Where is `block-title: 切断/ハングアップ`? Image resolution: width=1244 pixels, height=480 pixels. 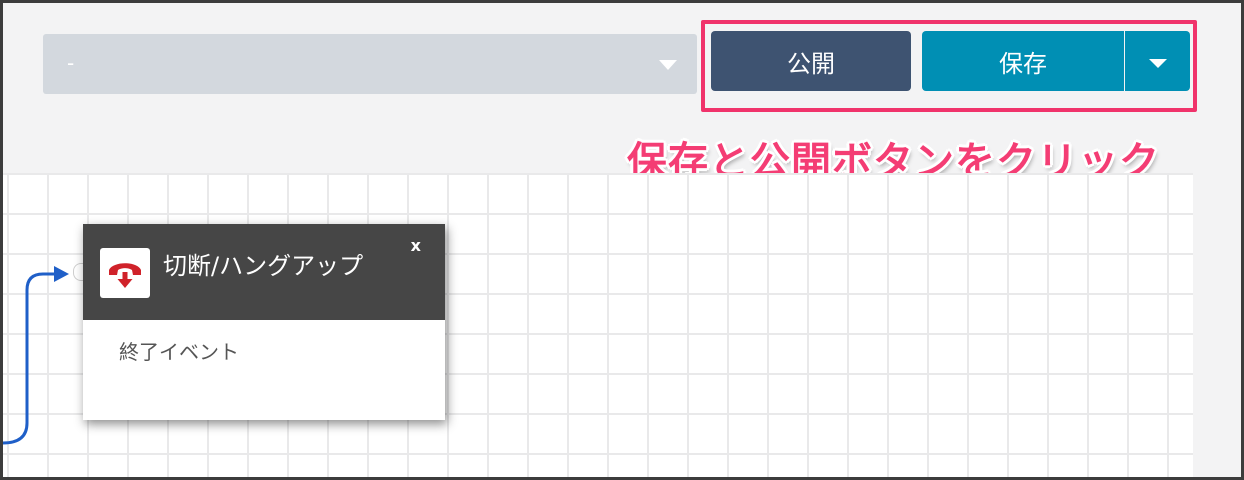 block-title: 切断/ハングアップ is located at coordinates (263, 266).